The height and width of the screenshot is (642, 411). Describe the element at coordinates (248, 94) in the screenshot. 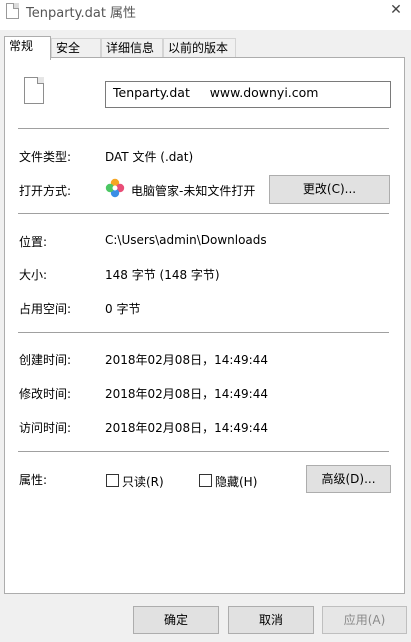

I see `file-name-input: Tenparty.dat www.downyi.com` at that location.